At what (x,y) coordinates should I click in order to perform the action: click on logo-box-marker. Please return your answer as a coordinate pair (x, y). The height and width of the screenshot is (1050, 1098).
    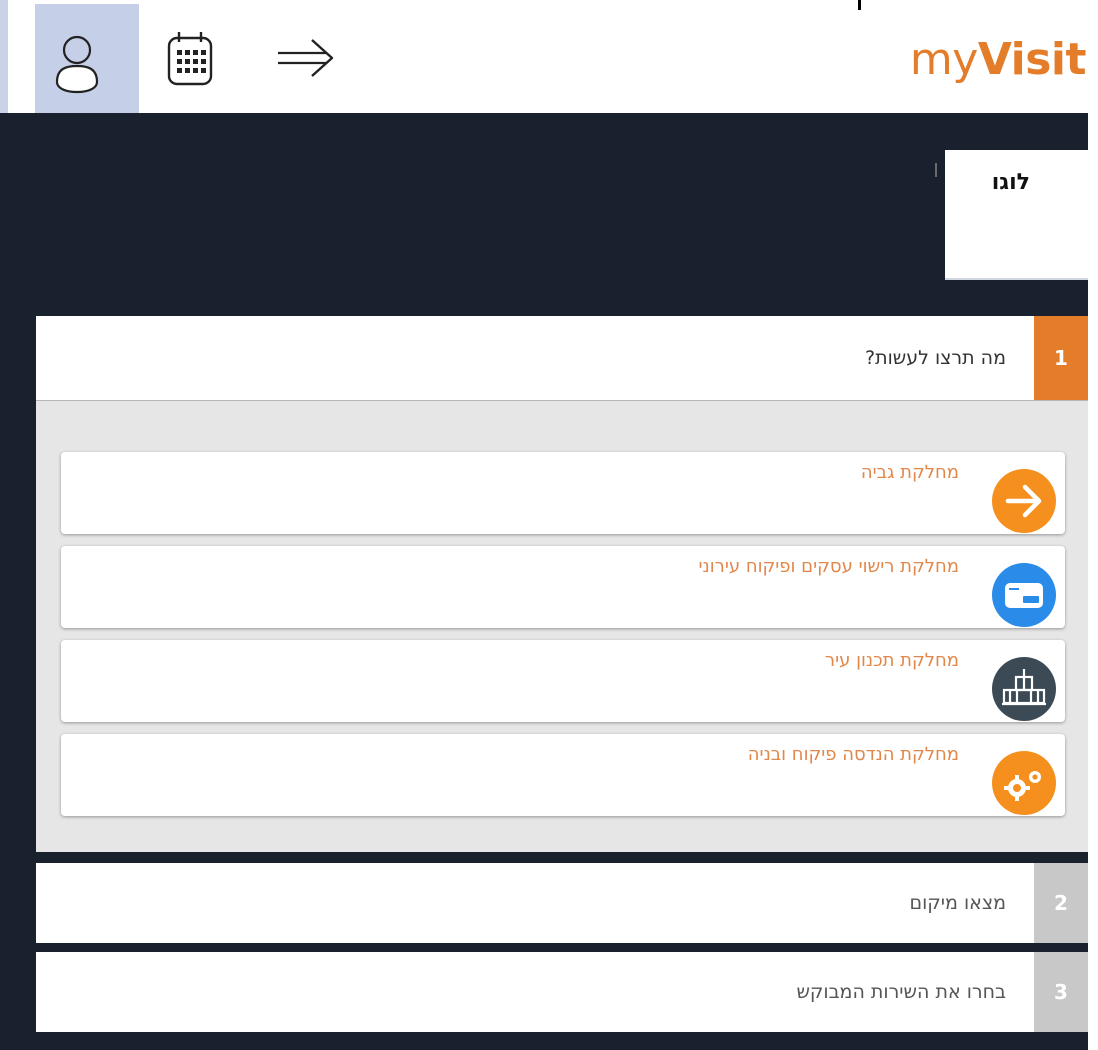
    Looking at the image, I should click on (936, 170).